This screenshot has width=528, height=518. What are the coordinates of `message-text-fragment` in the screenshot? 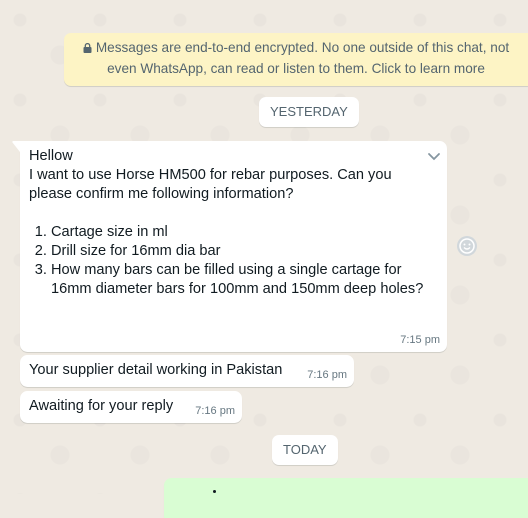 It's located at (214, 491).